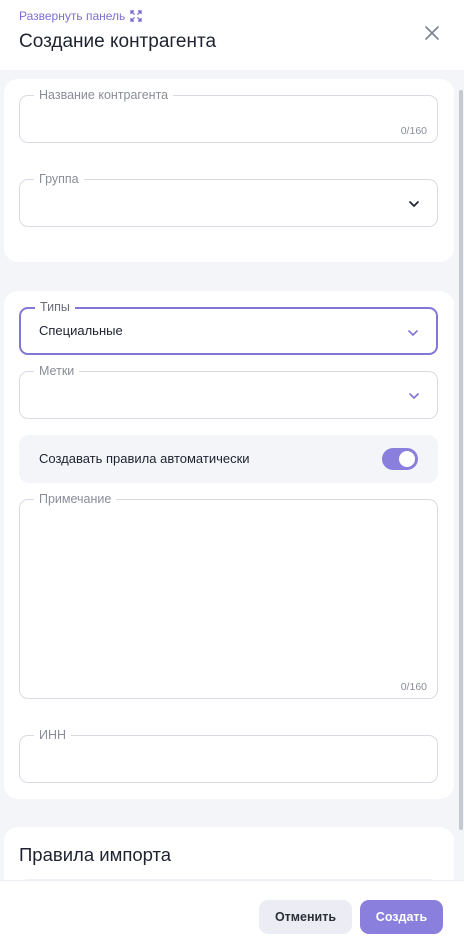  I want to click on expand-panel-label: Развернуть панель, so click(72, 16).